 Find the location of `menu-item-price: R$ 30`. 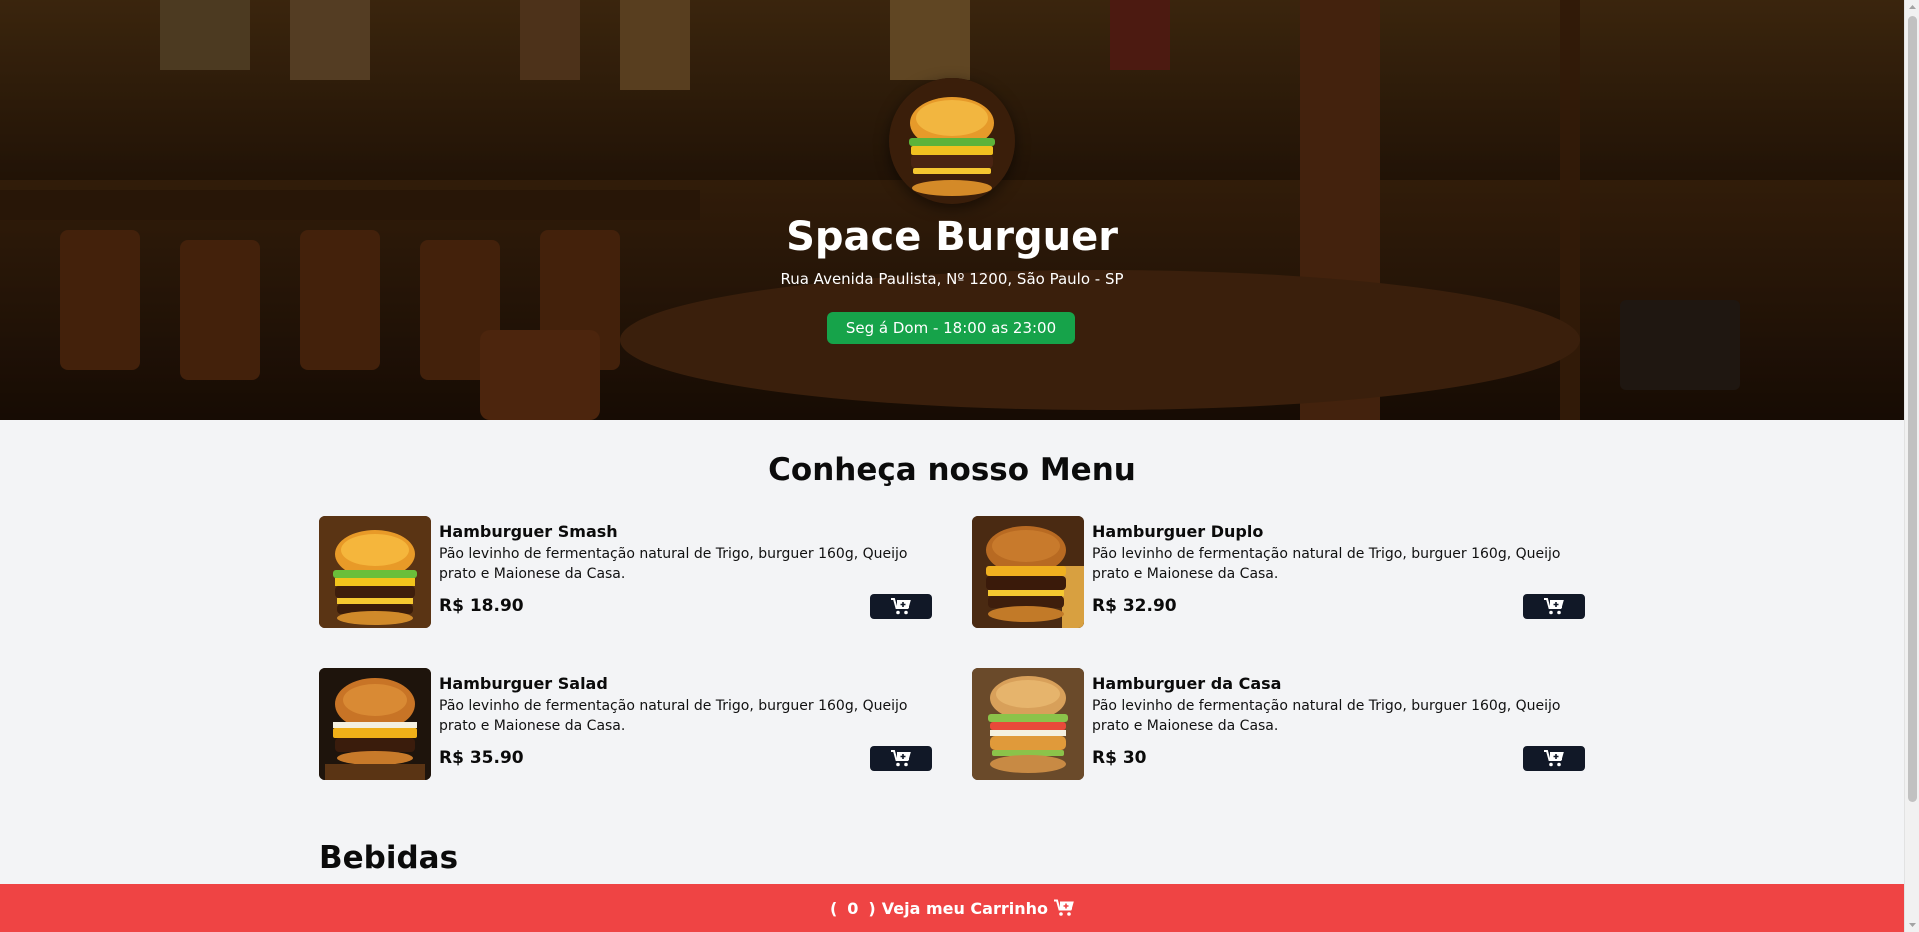

menu-item-price: R$ 30 is located at coordinates (1119, 758).